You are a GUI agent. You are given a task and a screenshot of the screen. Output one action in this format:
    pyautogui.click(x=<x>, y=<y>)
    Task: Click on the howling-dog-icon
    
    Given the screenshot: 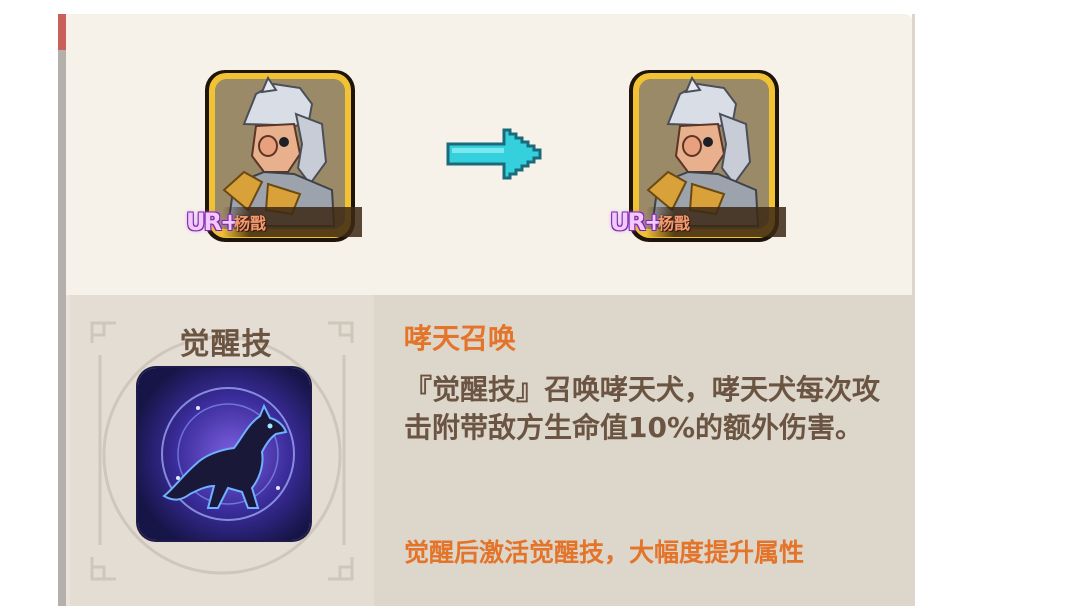 What is the action you would take?
    pyautogui.click(x=224, y=454)
    